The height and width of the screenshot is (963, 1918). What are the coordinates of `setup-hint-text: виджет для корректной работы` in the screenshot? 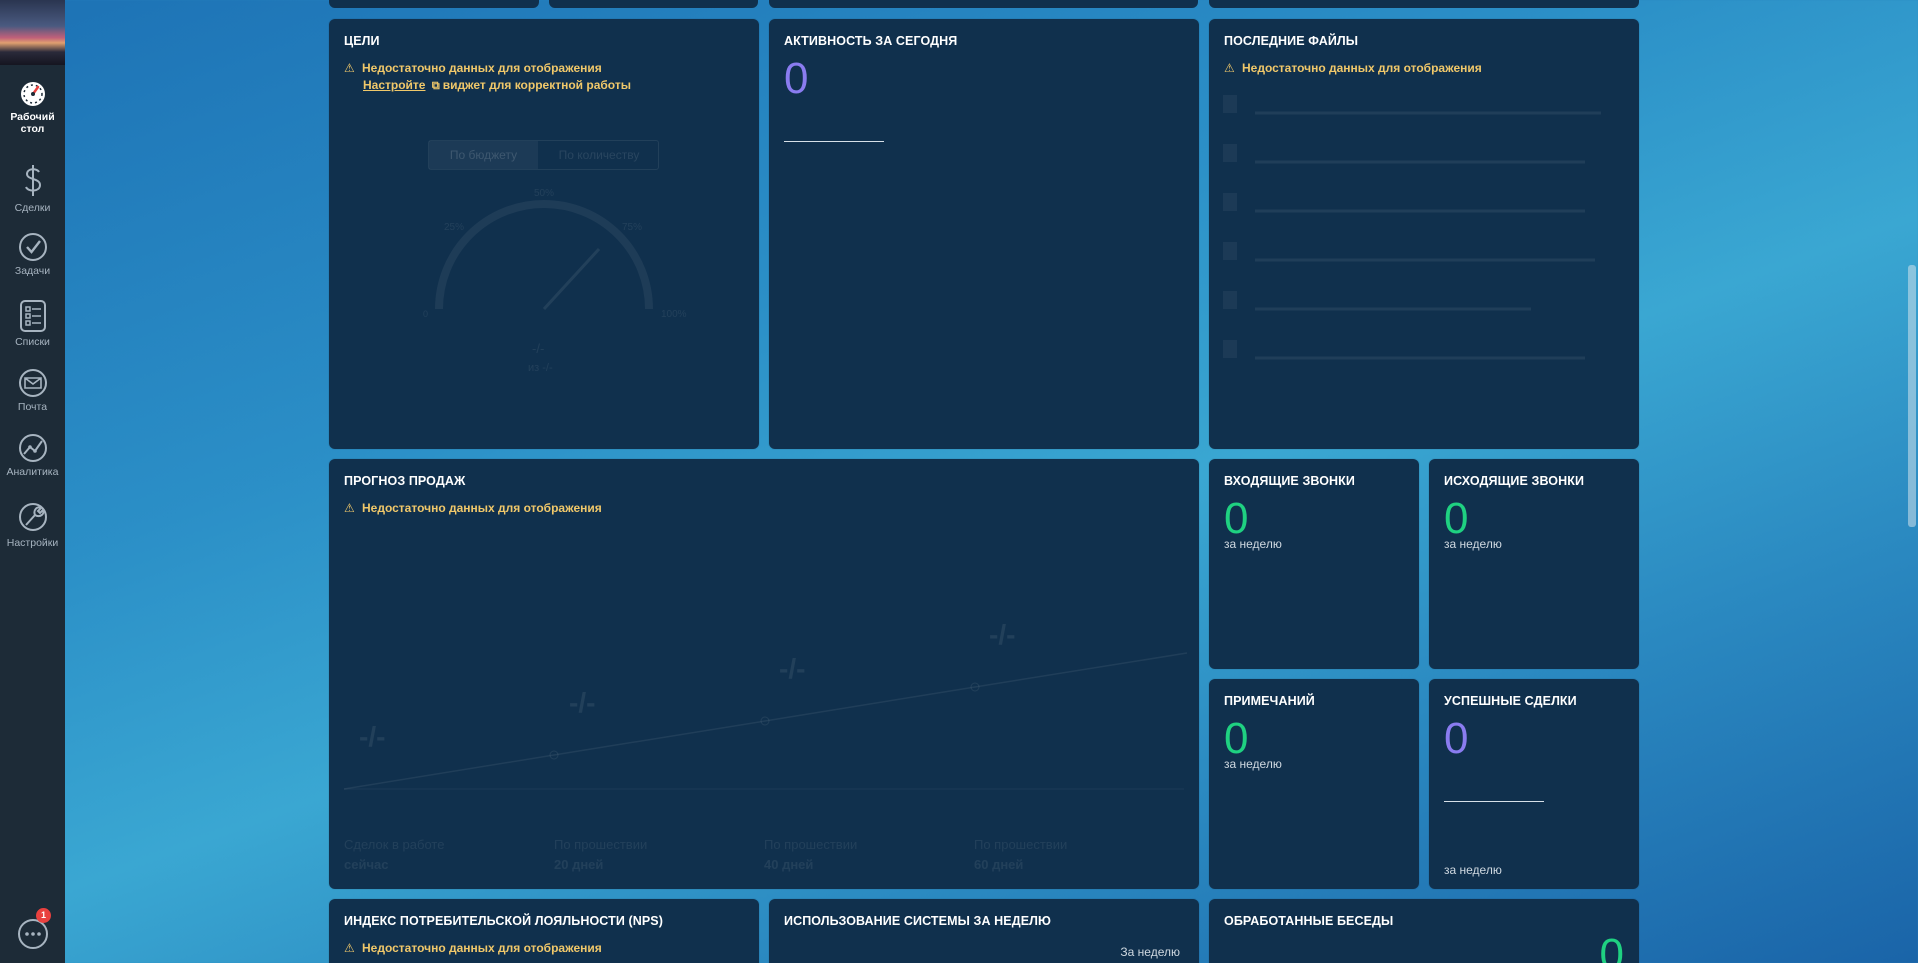 It's located at (536, 85).